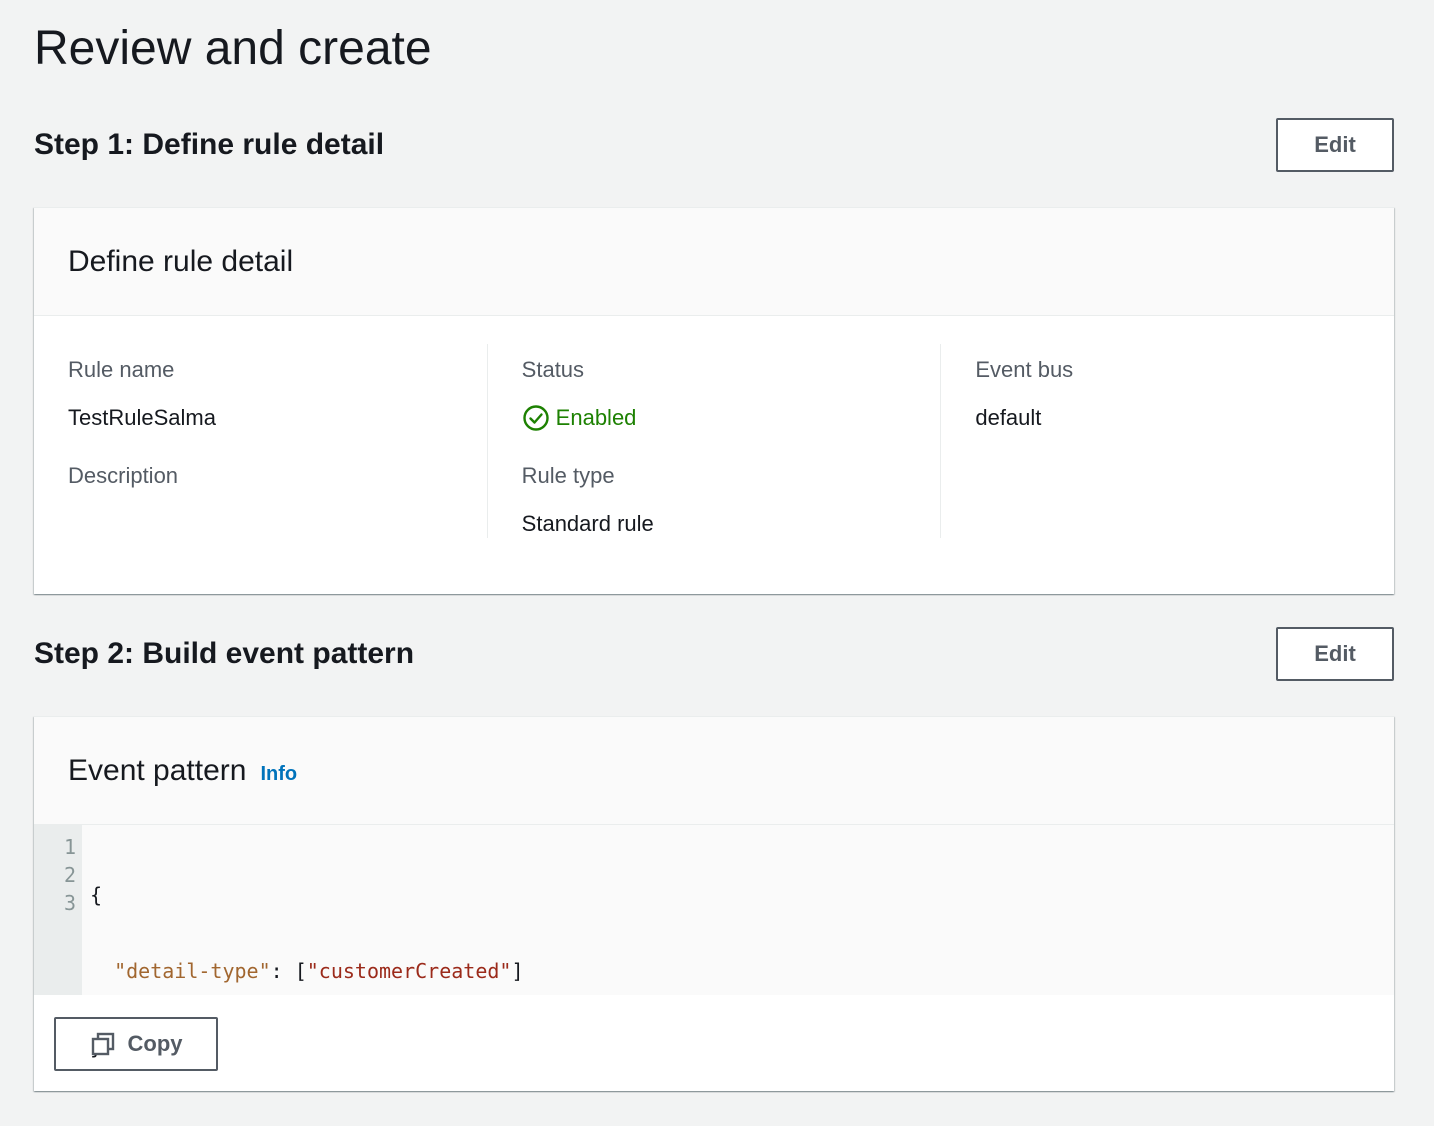 The height and width of the screenshot is (1126, 1434). Describe the element at coordinates (721, 500) in the screenshot. I see `rule-type-item: Rule type Standard rule` at that location.